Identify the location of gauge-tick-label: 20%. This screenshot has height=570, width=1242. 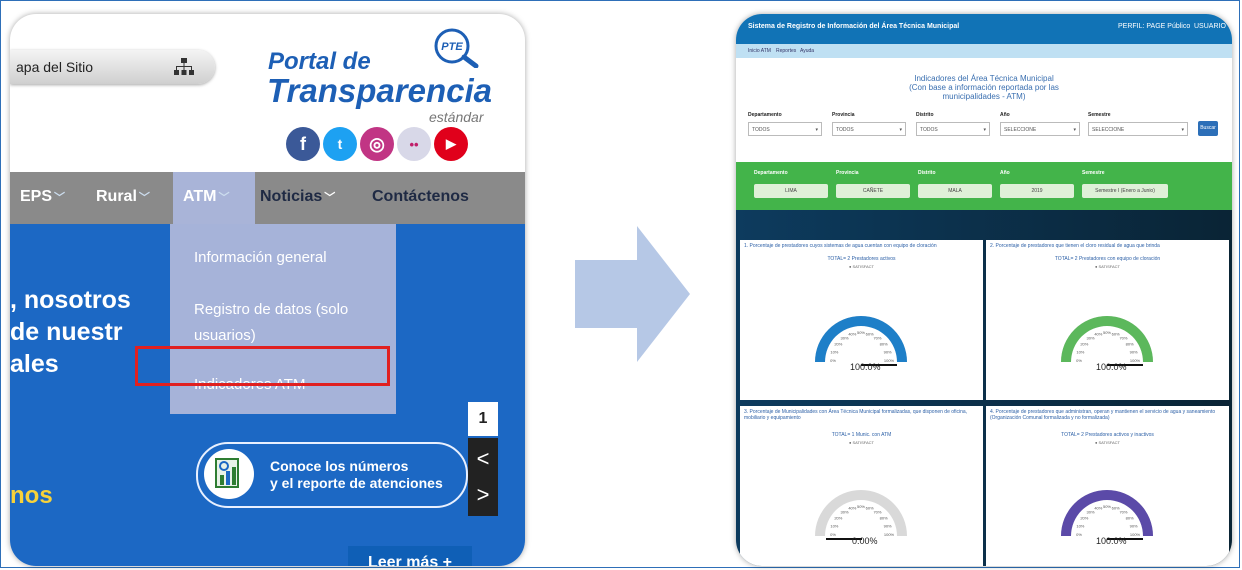
(838, 344).